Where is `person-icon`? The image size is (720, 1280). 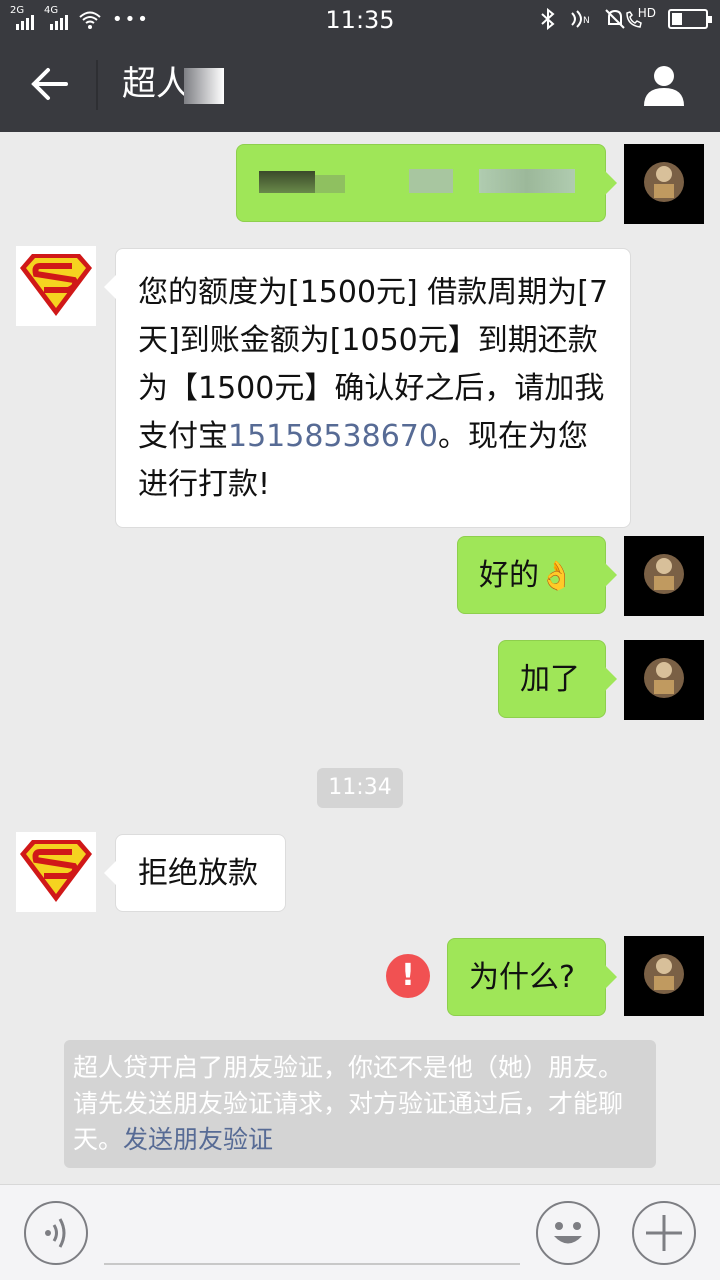 person-icon is located at coordinates (664, 85).